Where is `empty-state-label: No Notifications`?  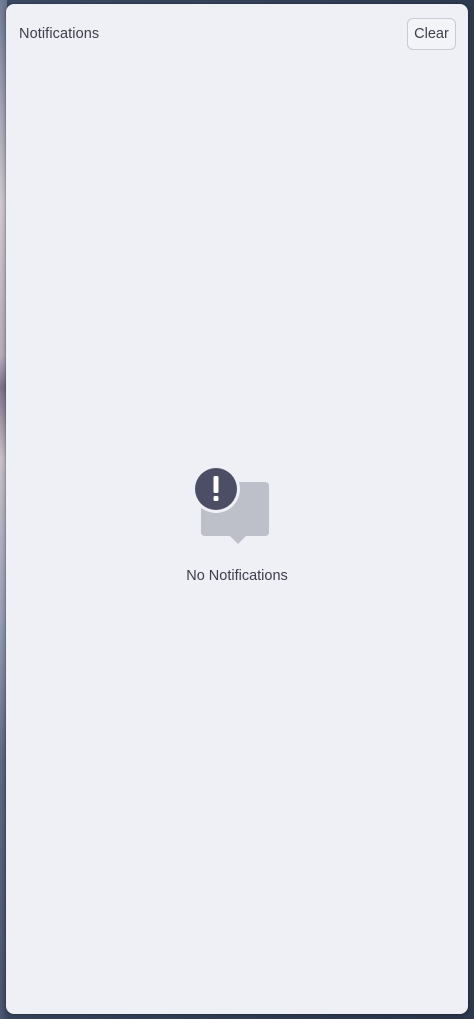 empty-state-label: No Notifications is located at coordinates (237, 576).